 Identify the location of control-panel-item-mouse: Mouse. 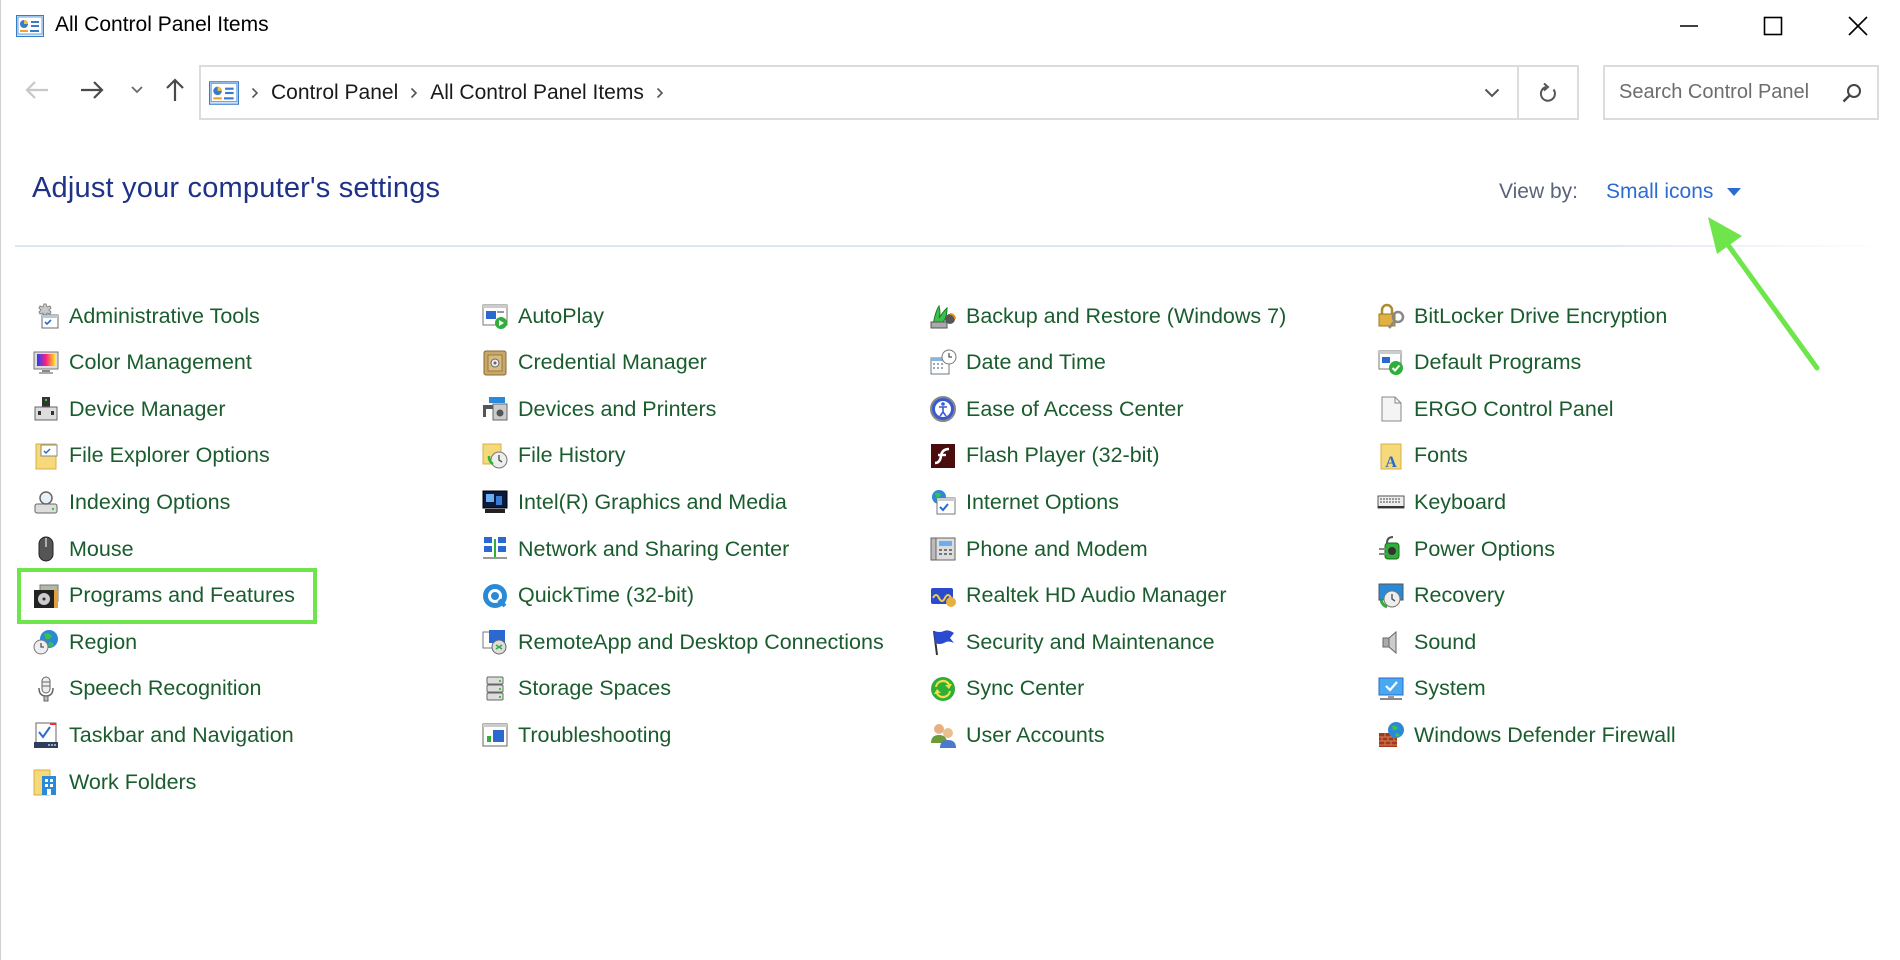
(82, 549).